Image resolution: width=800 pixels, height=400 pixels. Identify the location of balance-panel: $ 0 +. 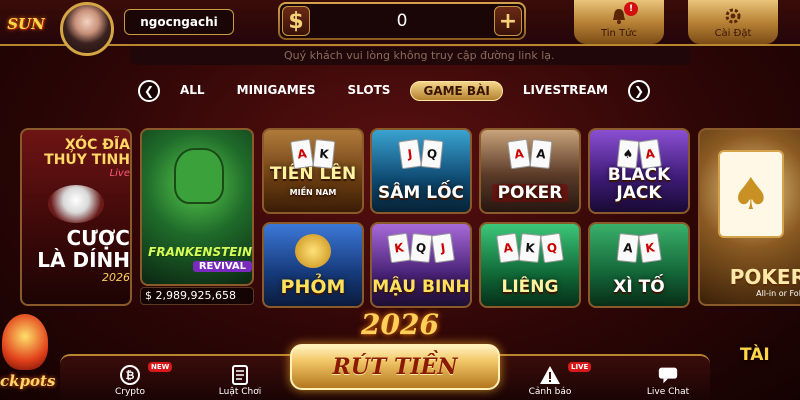
(402, 21).